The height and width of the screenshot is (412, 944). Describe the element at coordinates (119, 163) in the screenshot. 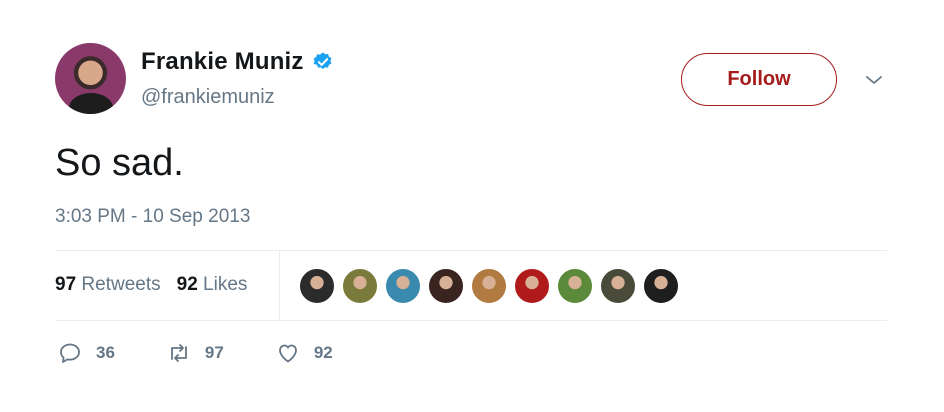

I see `tweet-text: So sad.` at that location.